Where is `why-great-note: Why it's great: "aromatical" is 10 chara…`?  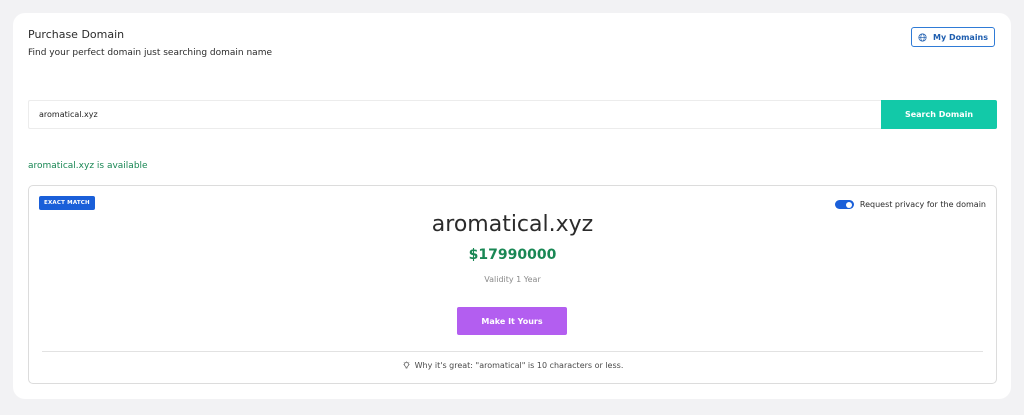
why-great-note: Why it's great: "aromatical" is 10 chara… is located at coordinates (512, 365).